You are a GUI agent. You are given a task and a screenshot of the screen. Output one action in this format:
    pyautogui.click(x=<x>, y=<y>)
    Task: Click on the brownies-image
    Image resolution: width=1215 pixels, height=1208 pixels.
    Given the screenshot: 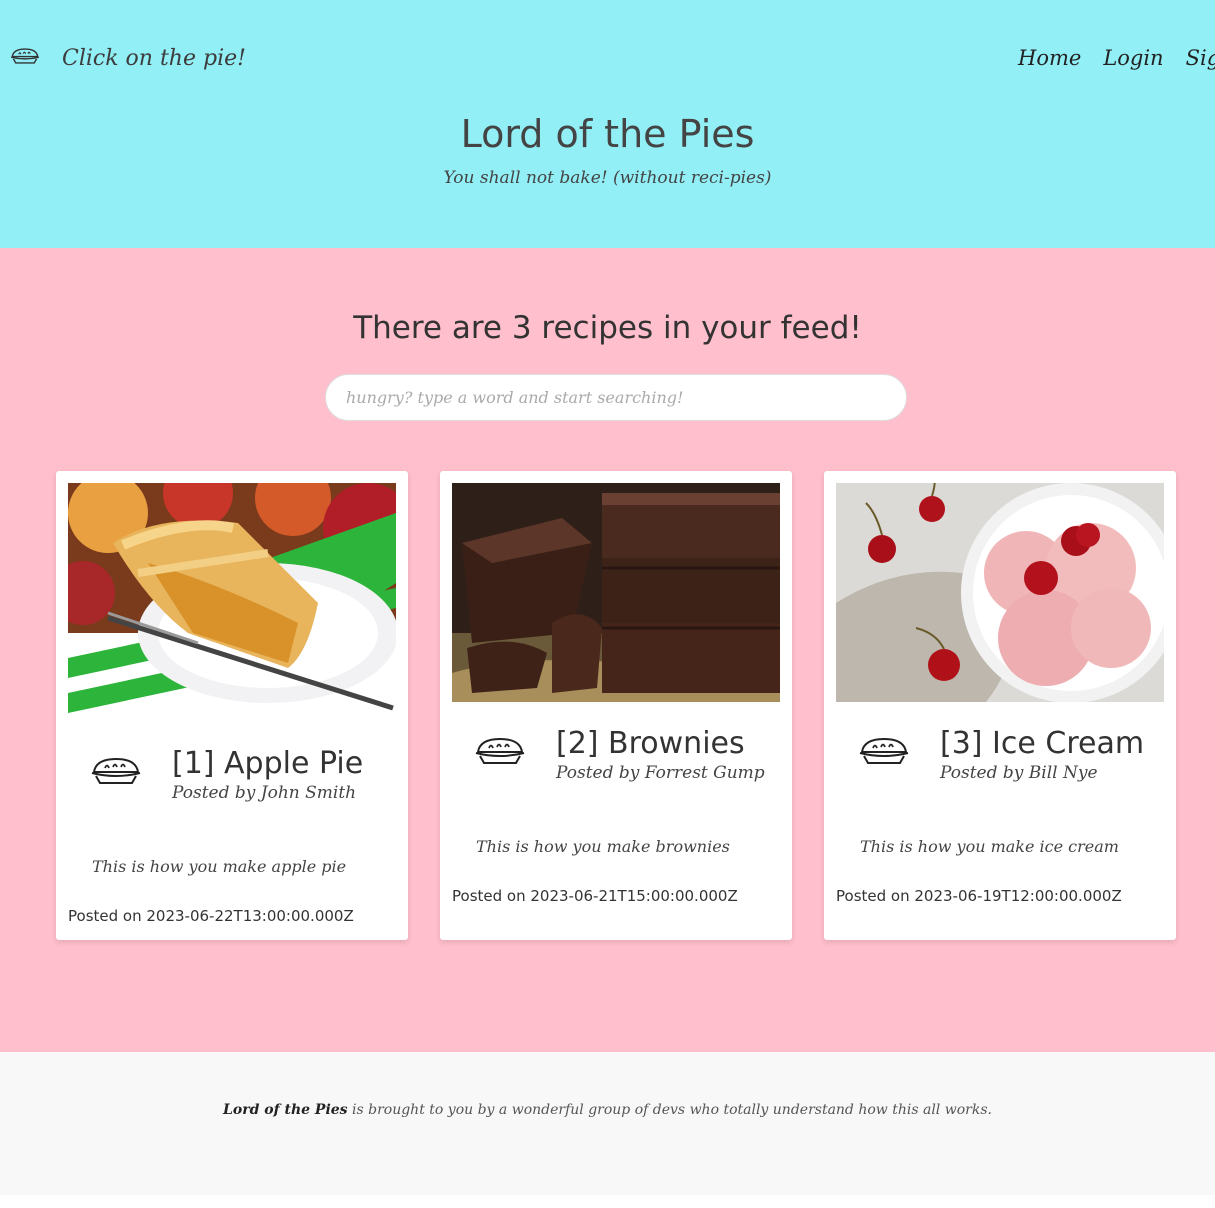 What is the action you would take?
    pyautogui.click(x=616, y=592)
    